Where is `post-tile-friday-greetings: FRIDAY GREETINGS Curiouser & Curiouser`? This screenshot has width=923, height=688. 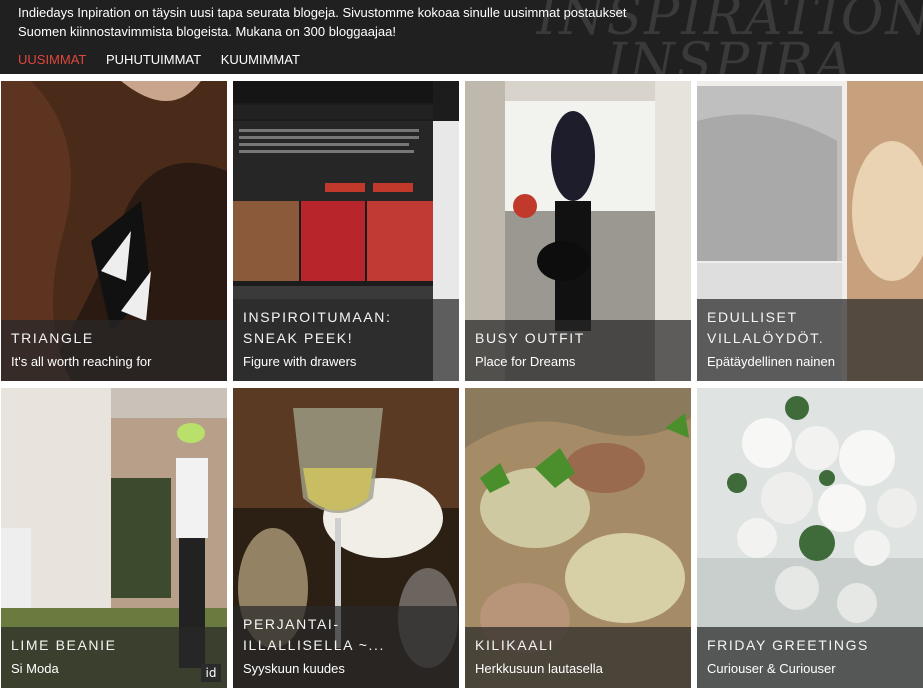 post-tile-friday-greetings: FRIDAY GREETINGS Curiouser & Curiouser is located at coordinates (810, 538).